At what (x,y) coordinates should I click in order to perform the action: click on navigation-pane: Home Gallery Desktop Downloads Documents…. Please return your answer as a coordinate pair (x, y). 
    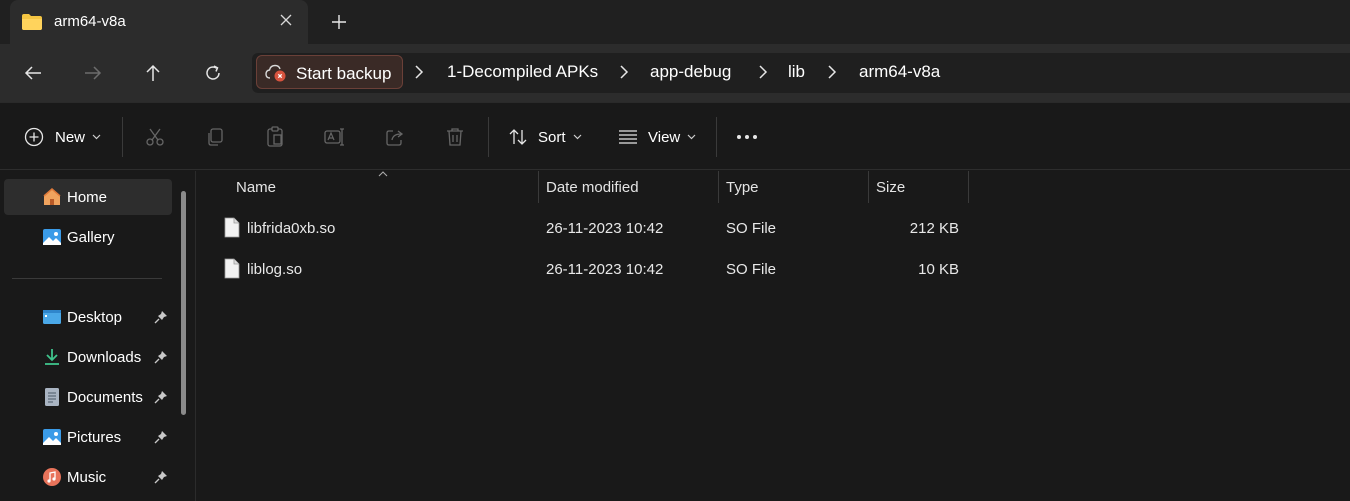
    Looking at the image, I should click on (98, 336).